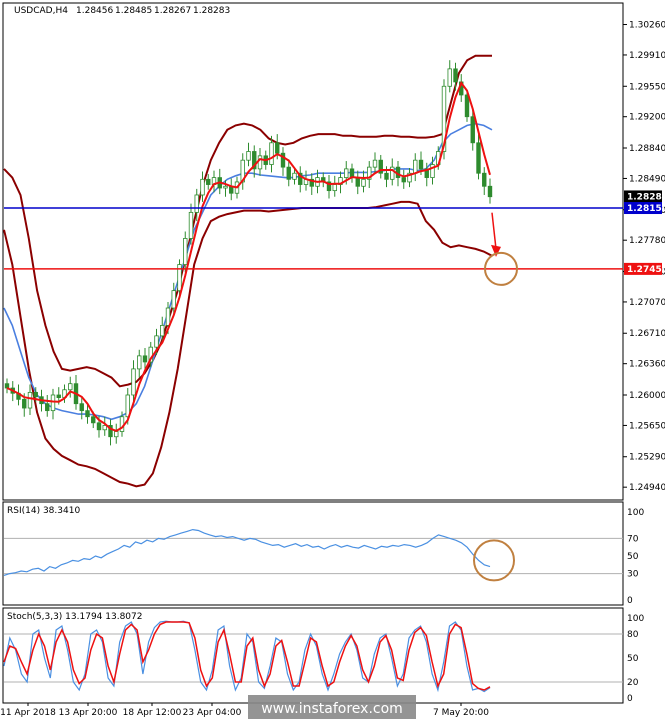 The height and width of the screenshot is (723, 665). I want to click on main-y-tick-label: 1.27780, so click(647, 241).